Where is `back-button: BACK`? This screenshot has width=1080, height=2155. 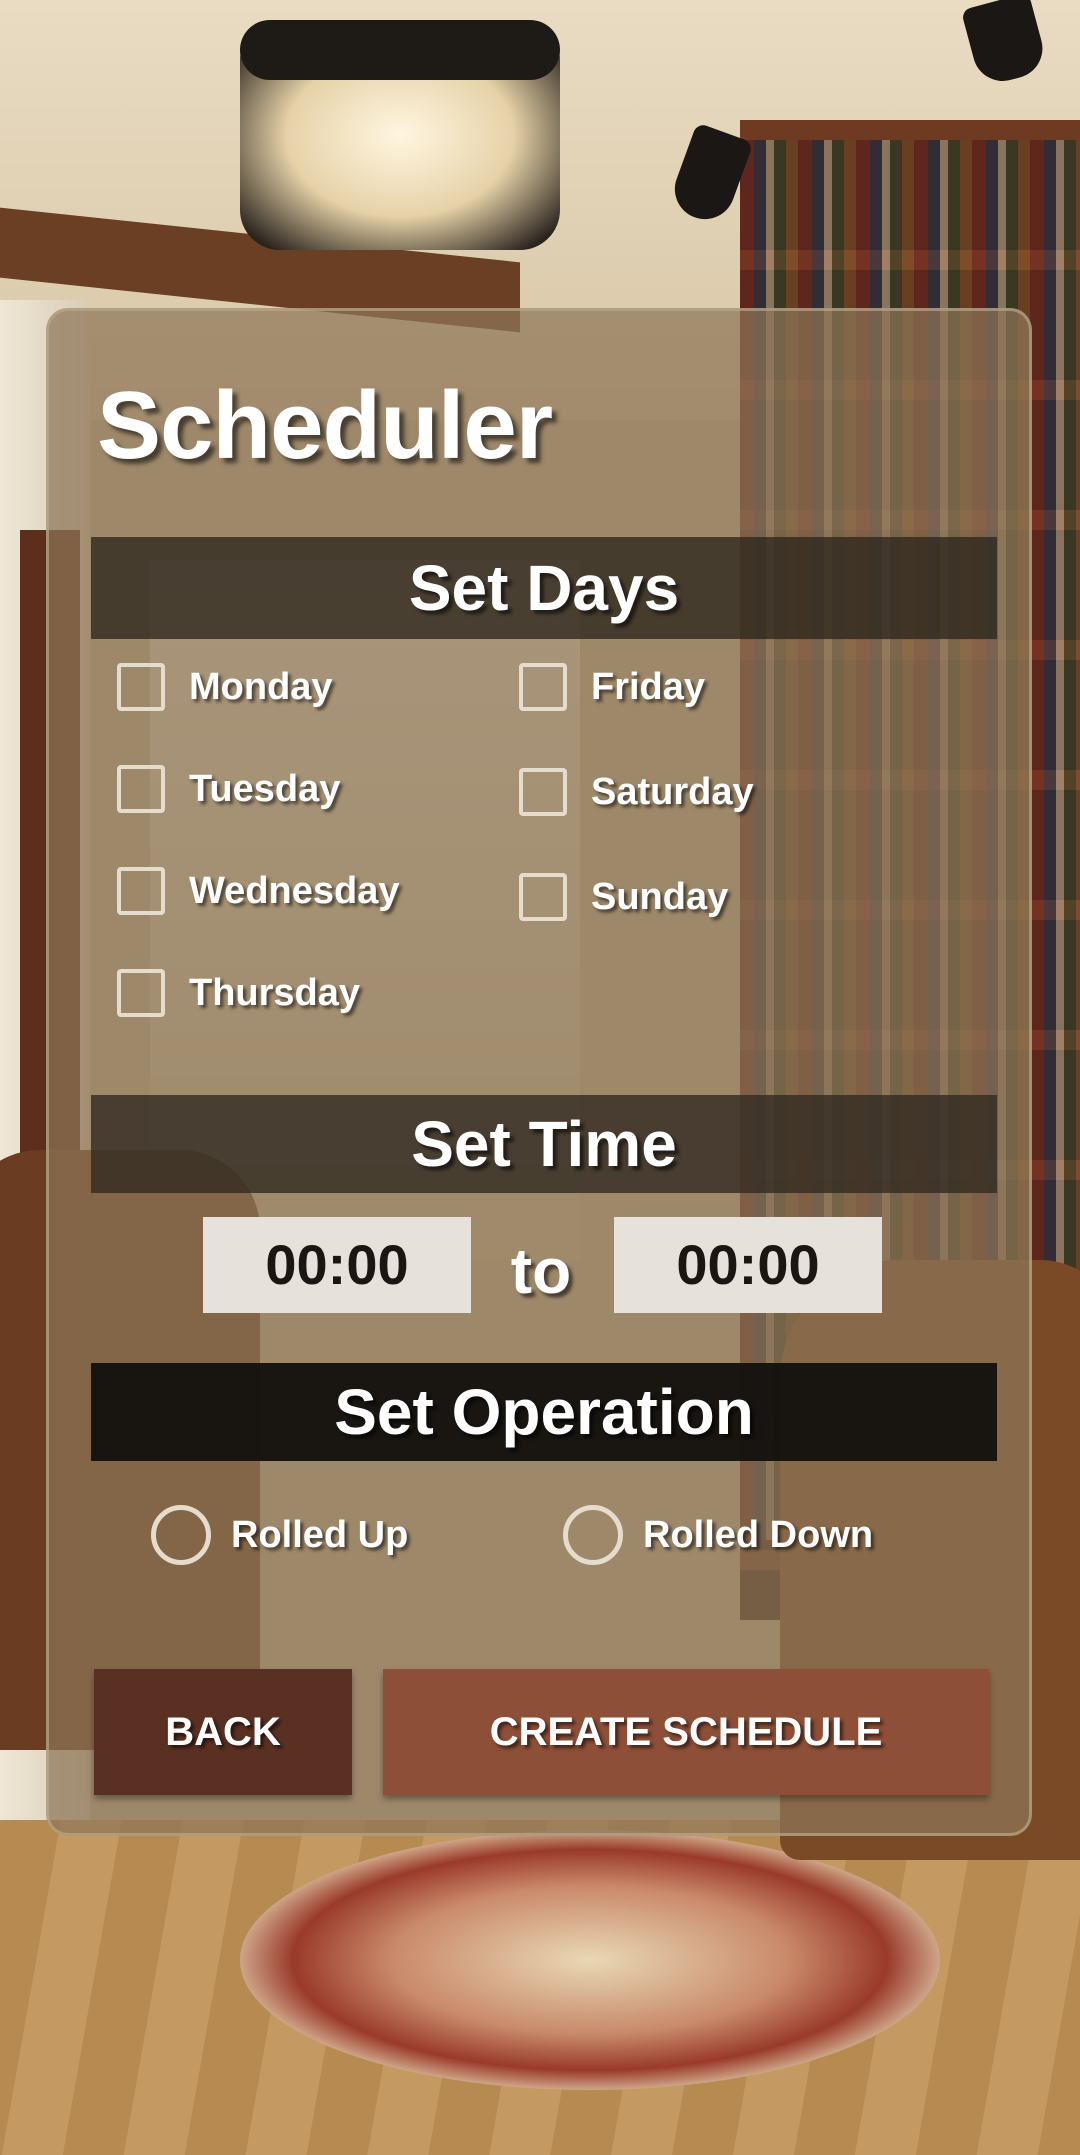 back-button: BACK is located at coordinates (223, 1732).